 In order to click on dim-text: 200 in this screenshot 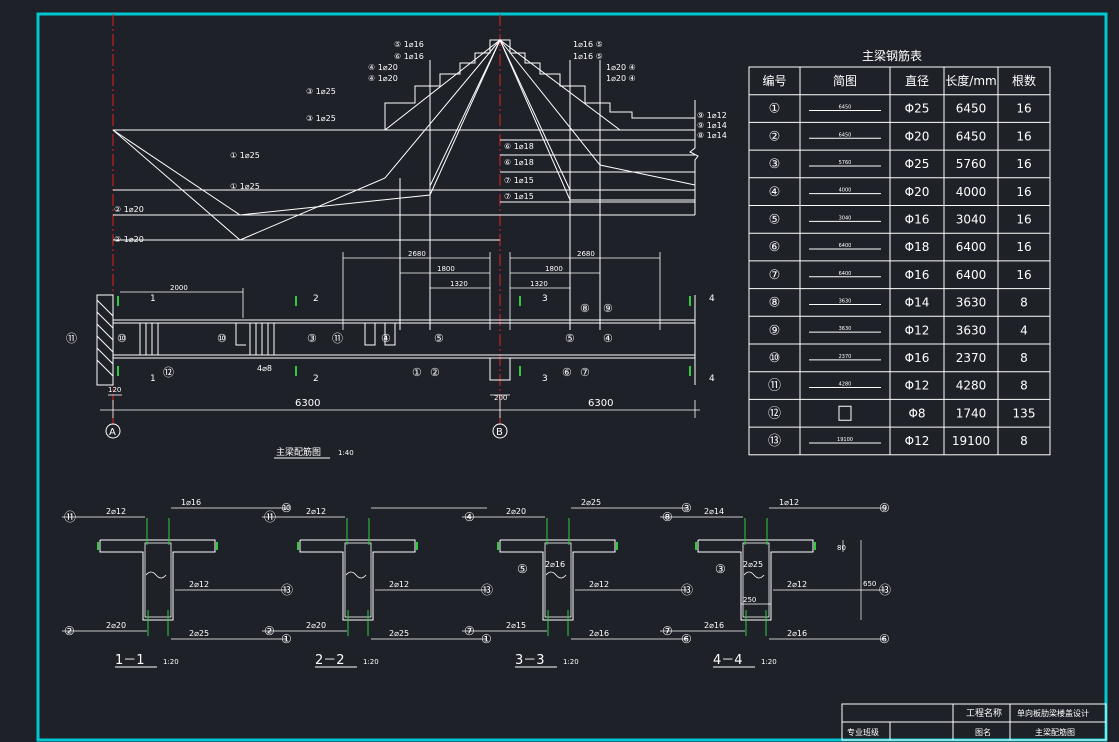, I will do `click(500, 398)`.